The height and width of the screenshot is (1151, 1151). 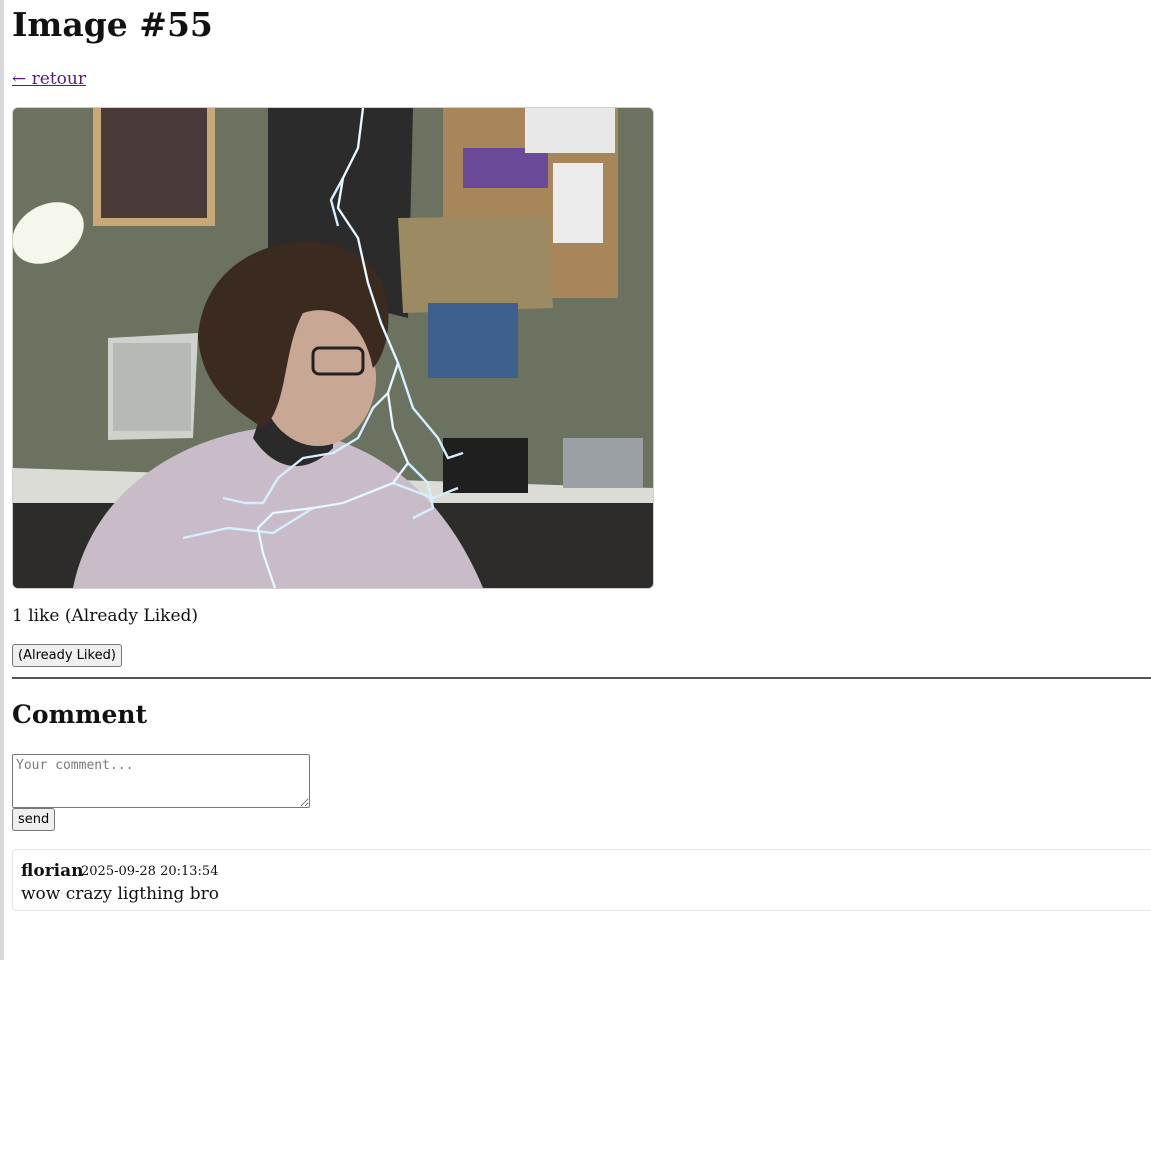 I want to click on page-title: Image #55, so click(x=112, y=24).